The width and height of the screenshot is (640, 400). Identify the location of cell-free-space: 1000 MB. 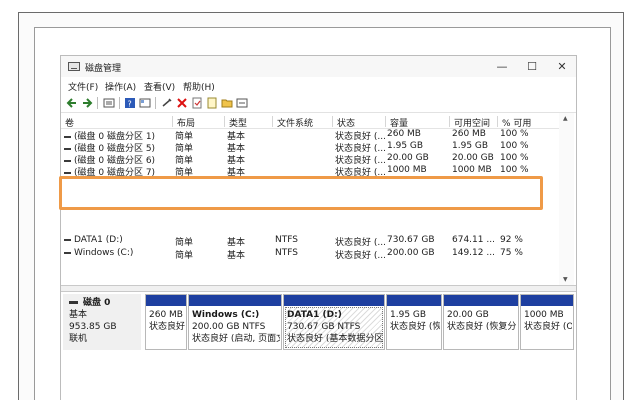
(472, 170).